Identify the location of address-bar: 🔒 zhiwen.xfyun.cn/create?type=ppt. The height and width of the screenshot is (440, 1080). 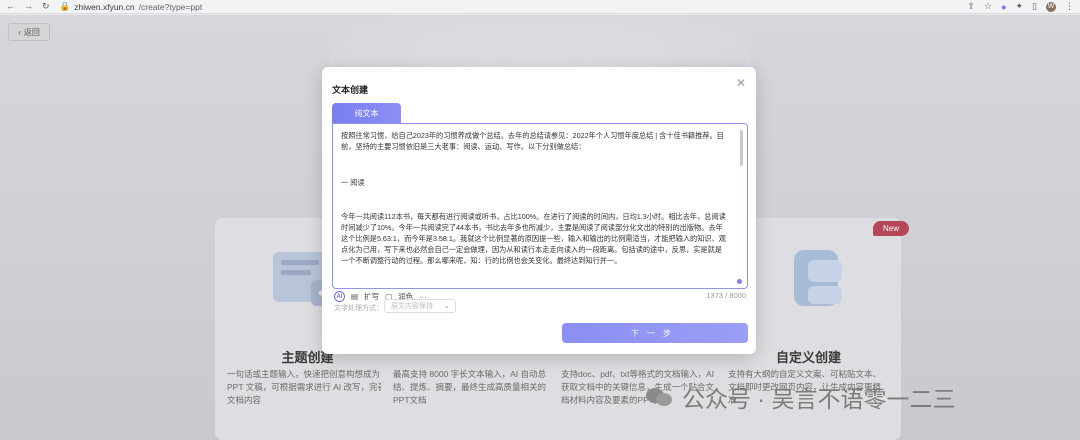
(131, 6).